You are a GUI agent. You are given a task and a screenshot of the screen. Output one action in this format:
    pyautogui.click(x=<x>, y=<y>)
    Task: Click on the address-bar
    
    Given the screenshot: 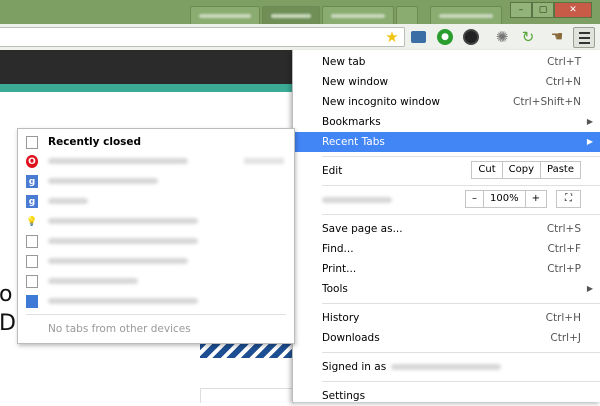 What is the action you would take?
    pyautogui.click(x=202, y=37)
    